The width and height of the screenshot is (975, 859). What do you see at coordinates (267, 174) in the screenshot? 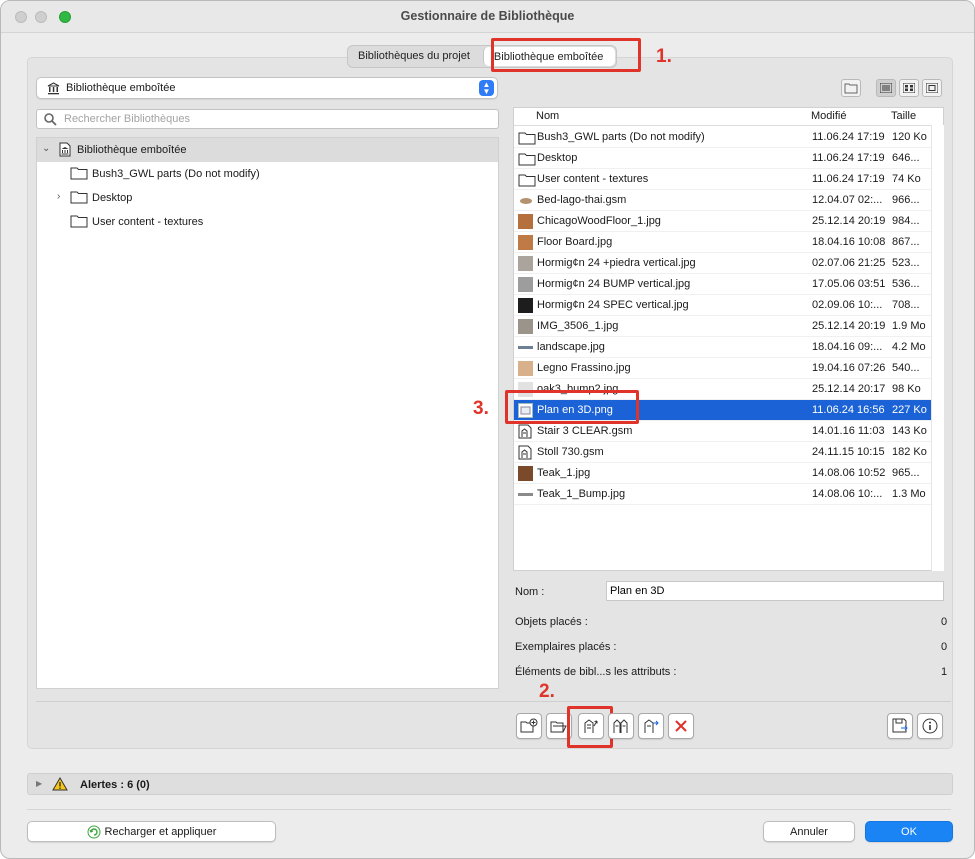
I see `tree-item-bush3-parts: Bush3_GWL parts (Do not modify)` at bounding box center [267, 174].